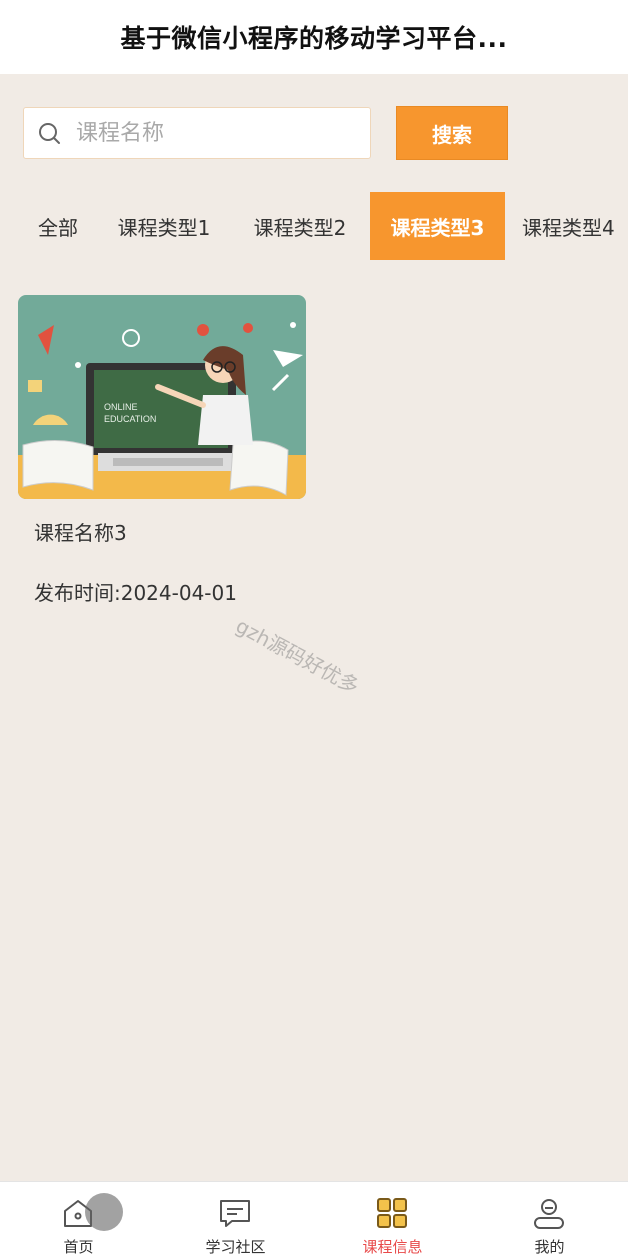 Image resolution: width=628 pixels, height=1256 pixels. Describe the element at coordinates (221, 133) in the screenshot. I see `search-input` at that location.